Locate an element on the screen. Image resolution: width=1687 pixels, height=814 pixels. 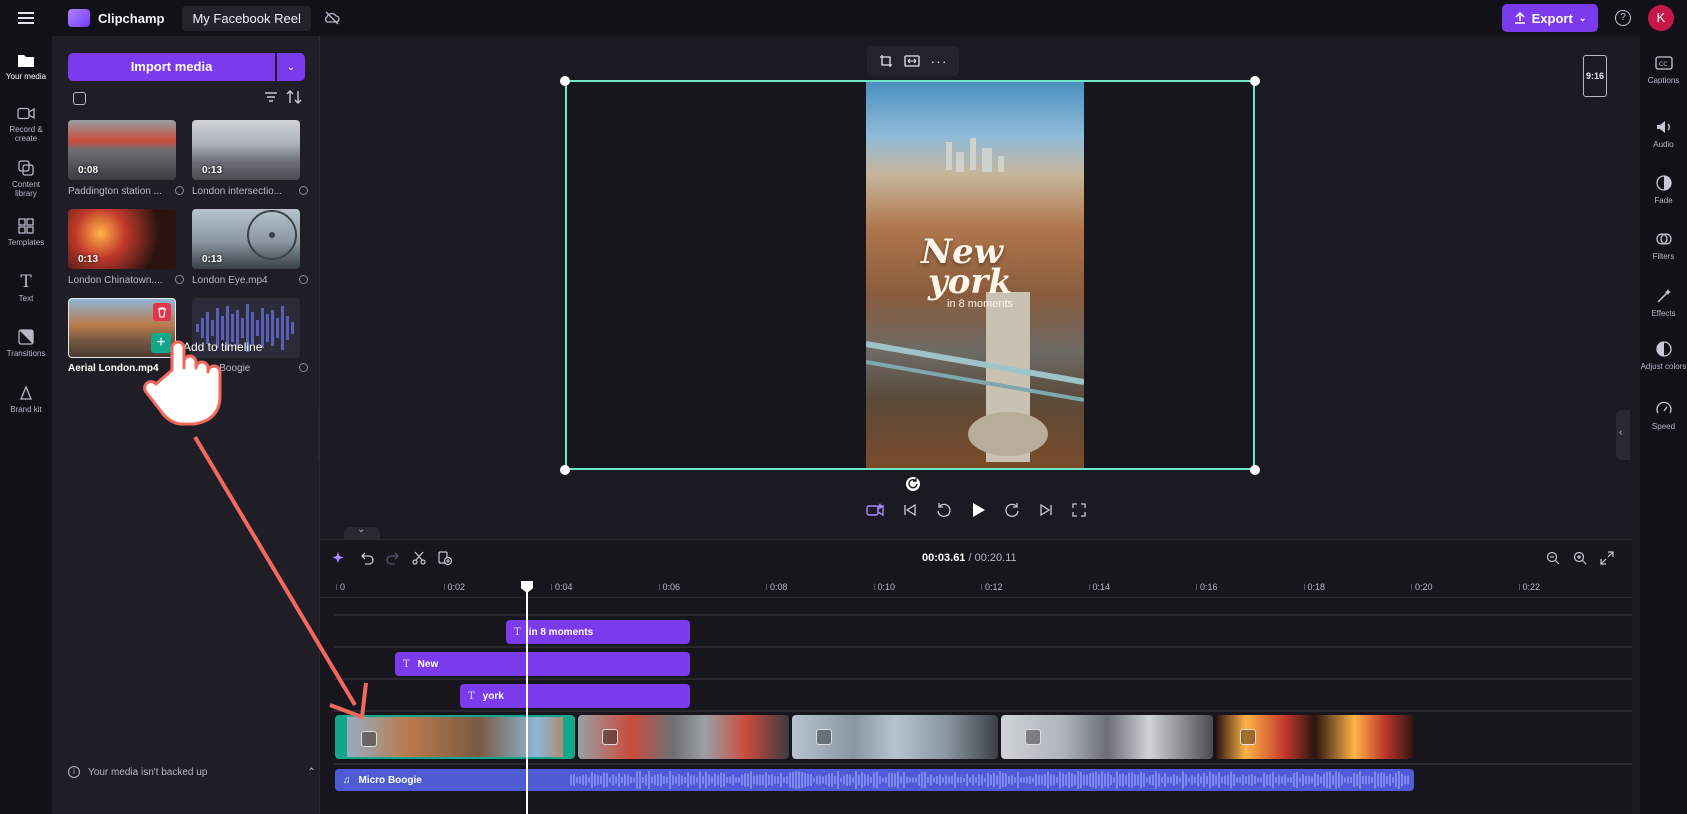
rp-captions: CC Captions is located at coordinates (1663, 69).